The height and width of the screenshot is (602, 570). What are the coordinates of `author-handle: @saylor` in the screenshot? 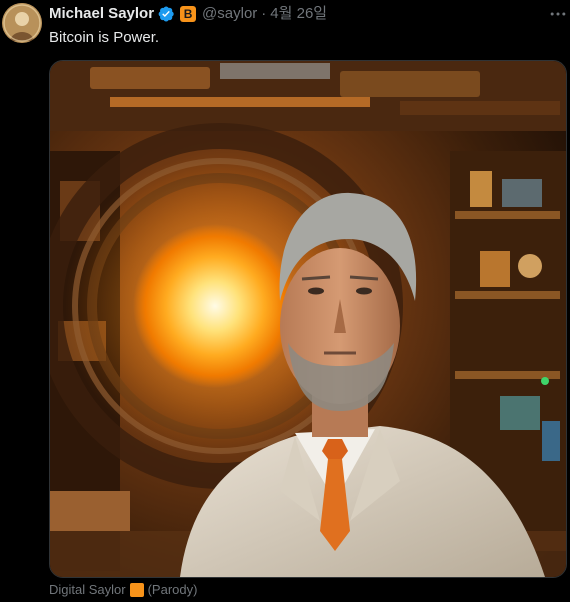 It's located at (229, 14).